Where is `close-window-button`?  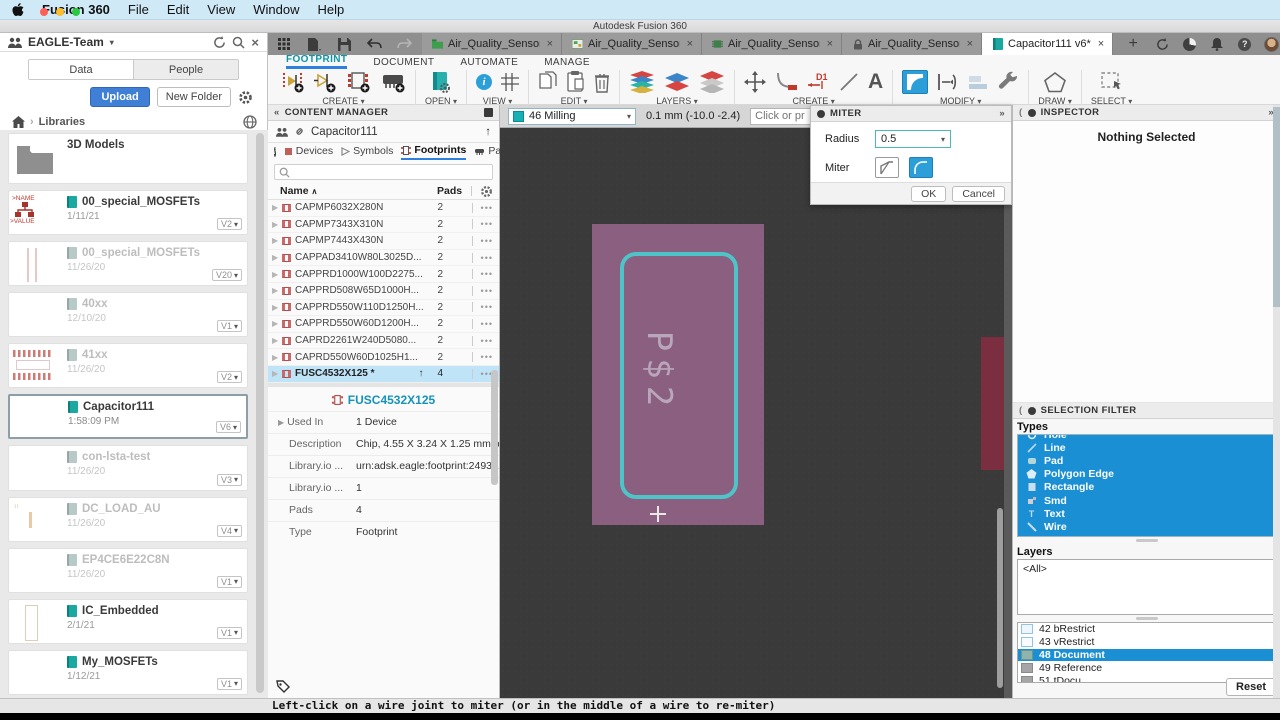 close-window-button is located at coordinates (44, 12).